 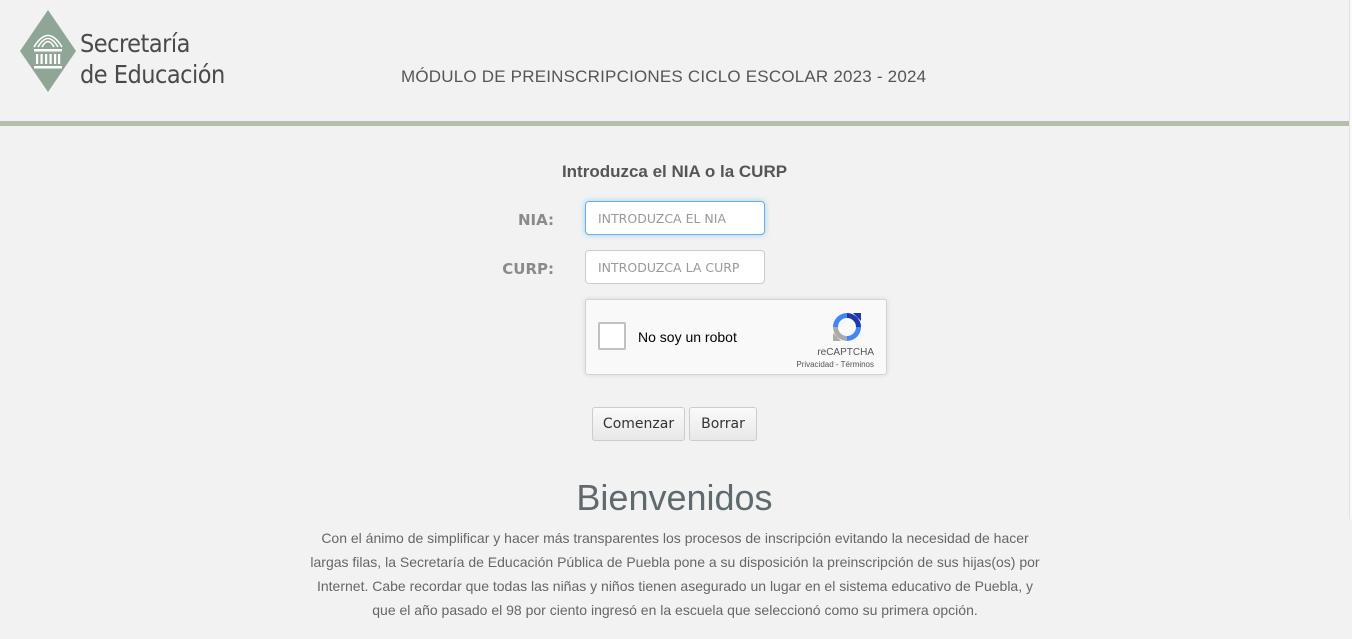 What do you see at coordinates (814, 364) in the screenshot?
I see `recaptcha-privacy-link: Privacidad` at bounding box center [814, 364].